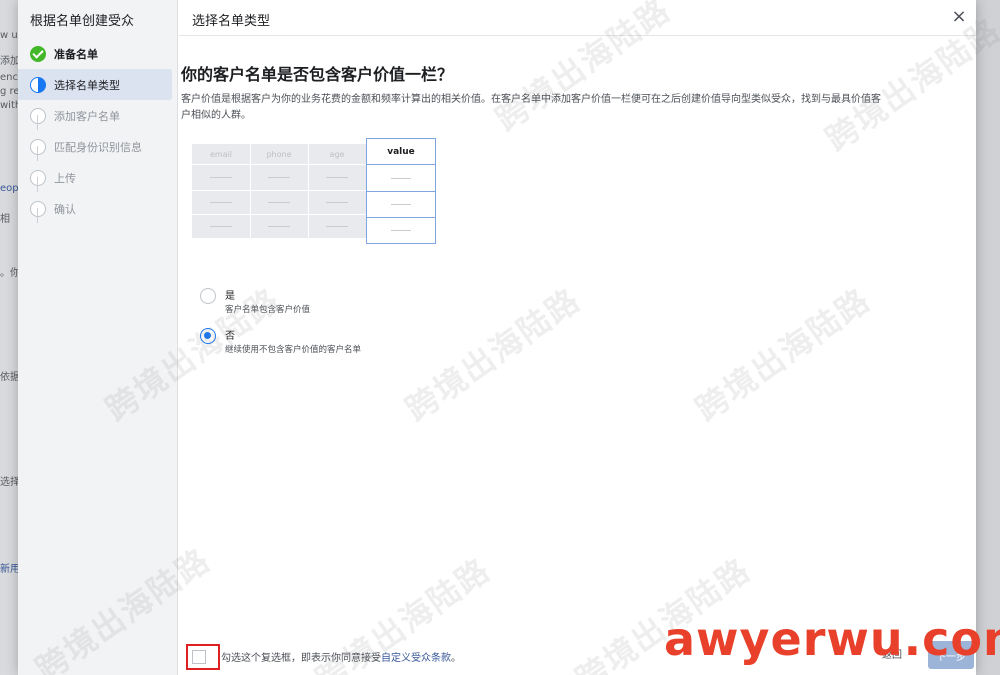  Describe the element at coordinates (9, 91) in the screenshot. I see `bg-fragment: g re` at that location.